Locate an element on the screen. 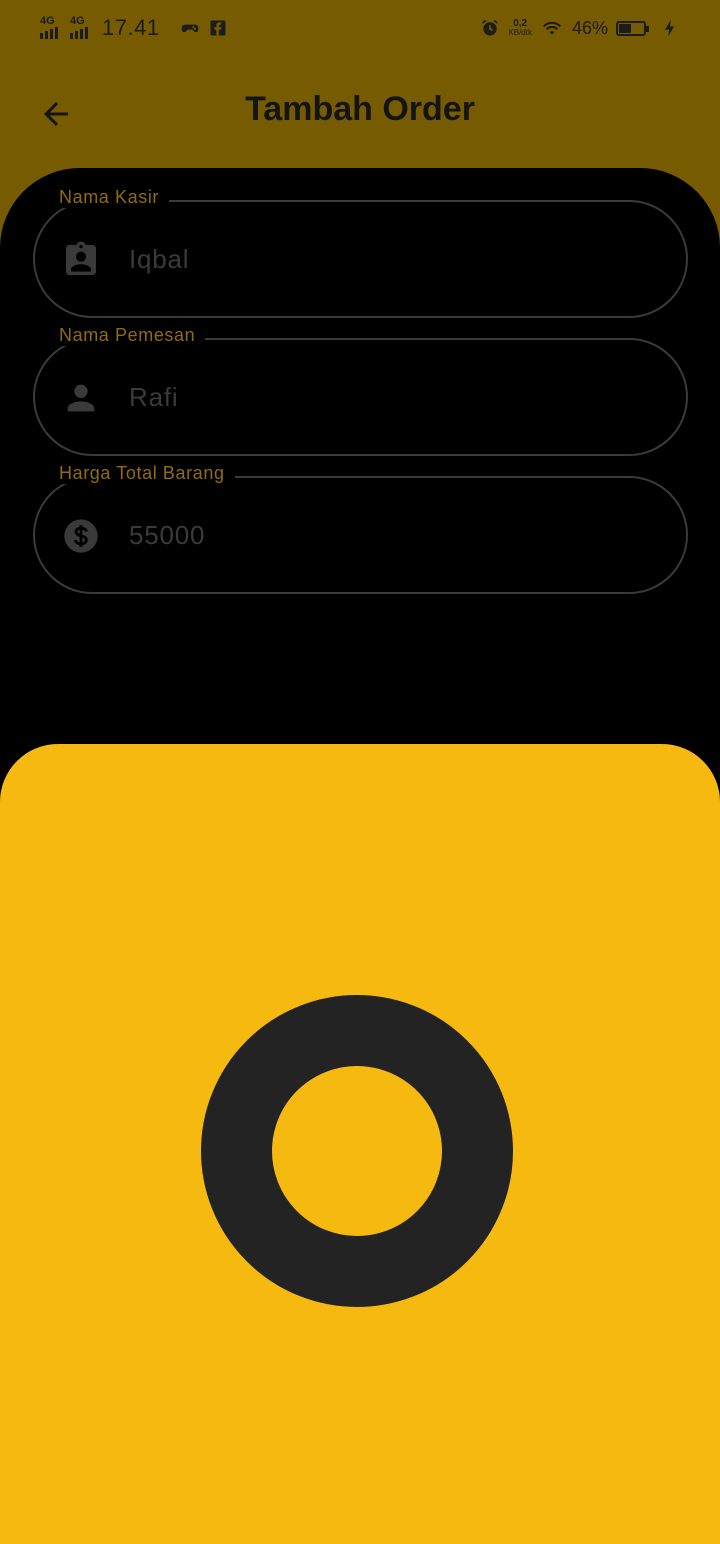 Image resolution: width=720 pixels, height=1544 pixels. person-icon is located at coordinates (81, 398).